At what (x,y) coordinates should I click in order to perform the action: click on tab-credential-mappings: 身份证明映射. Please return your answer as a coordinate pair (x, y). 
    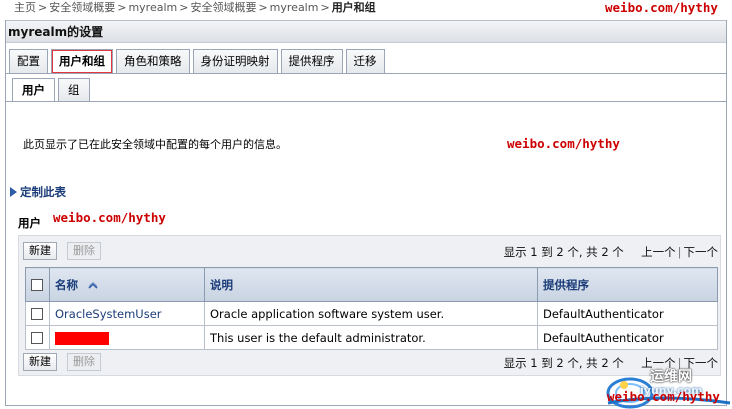
    Looking at the image, I should click on (235, 61).